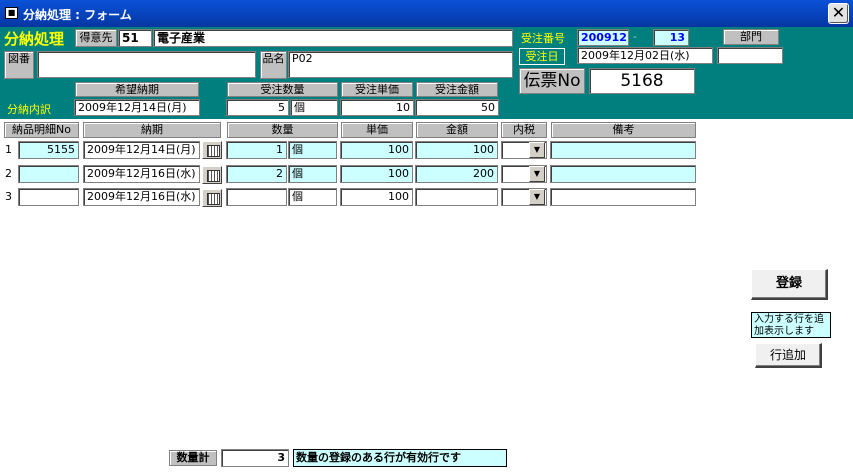  I want to click on drawing-field, so click(146, 64).